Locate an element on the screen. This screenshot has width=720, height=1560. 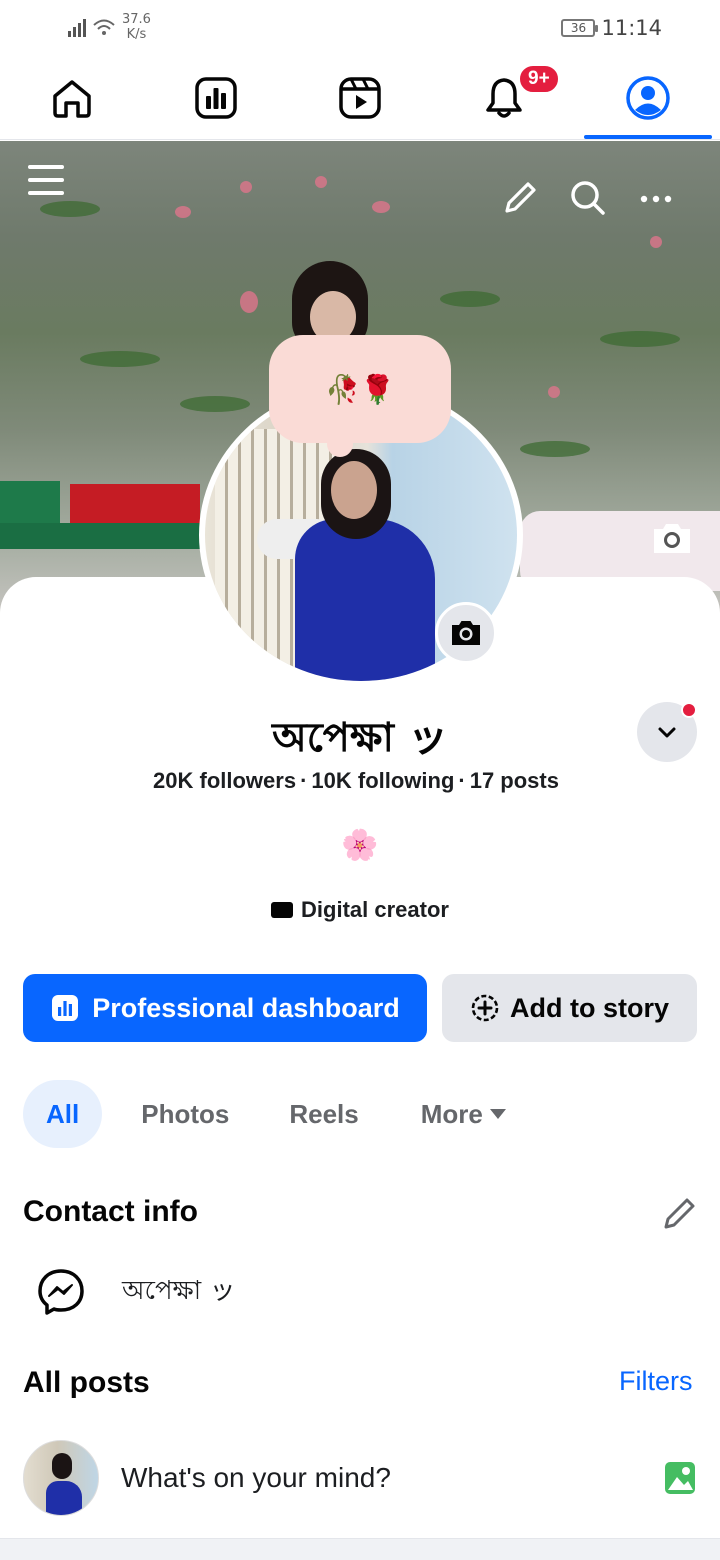
clock: 11:14 is located at coordinates (631, 28).